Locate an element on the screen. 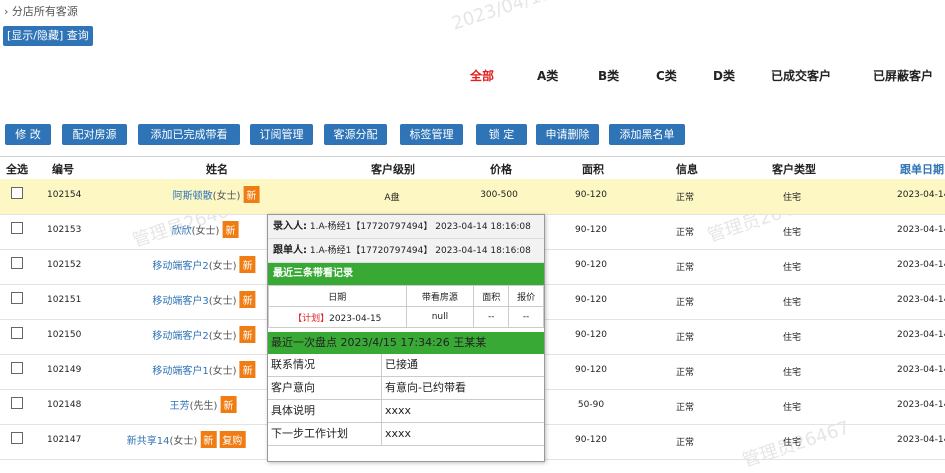 This screenshot has width=945, height=473. customer-name-link: 移动端客户3 is located at coordinates (180, 301).